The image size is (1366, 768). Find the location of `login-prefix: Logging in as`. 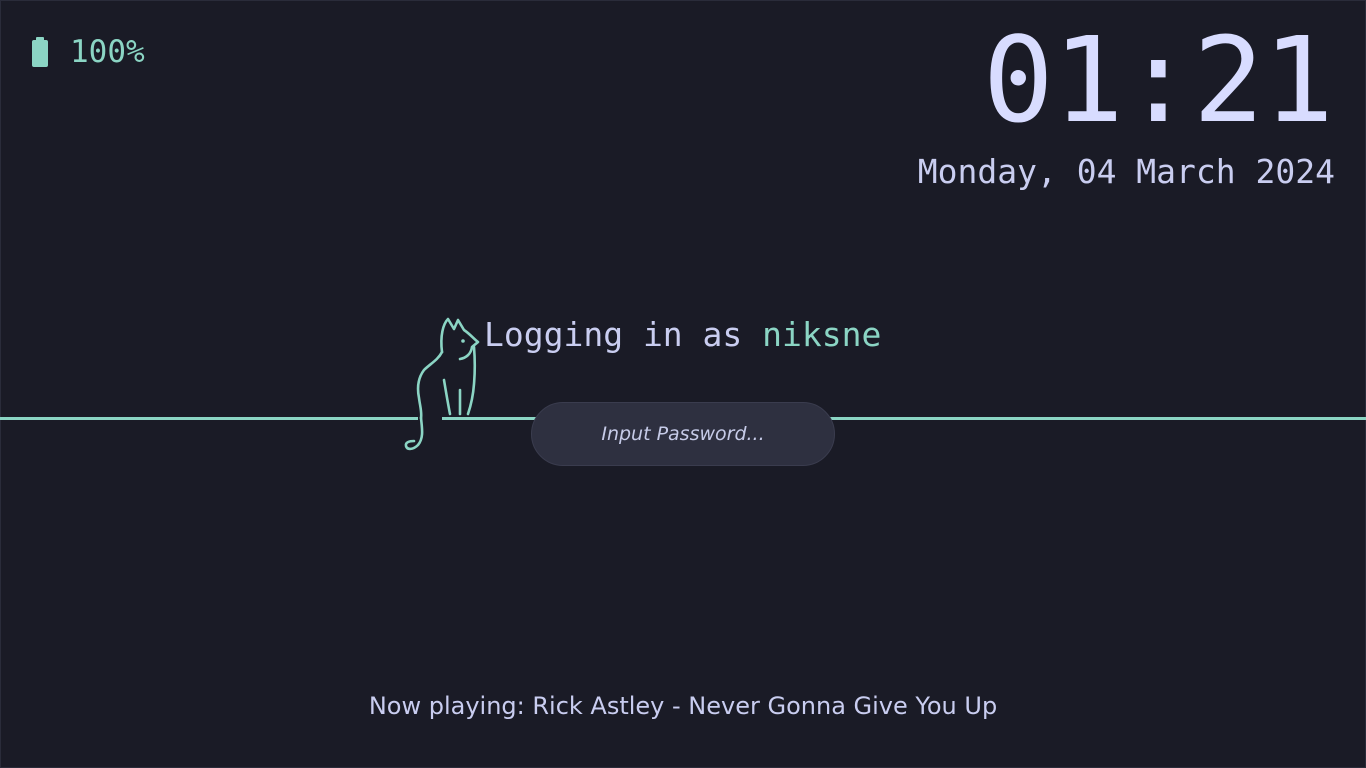

login-prefix: Logging in as is located at coordinates (613, 334).